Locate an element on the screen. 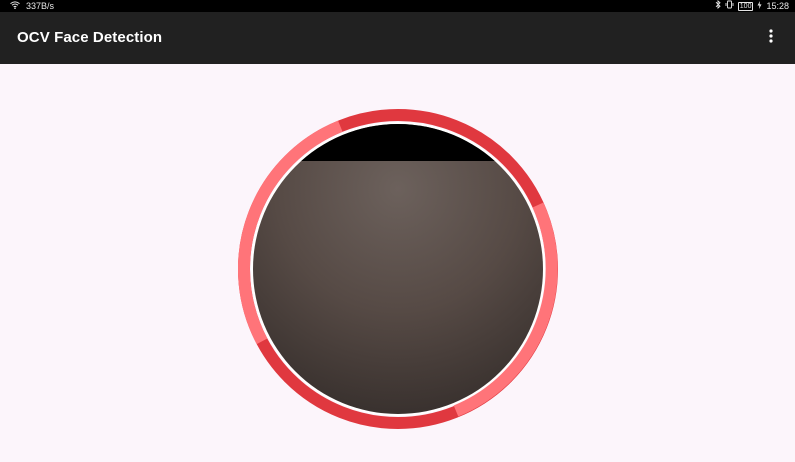 This screenshot has width=795, height=462. clock-time: 15:28 is located at coordinates (777, 6).